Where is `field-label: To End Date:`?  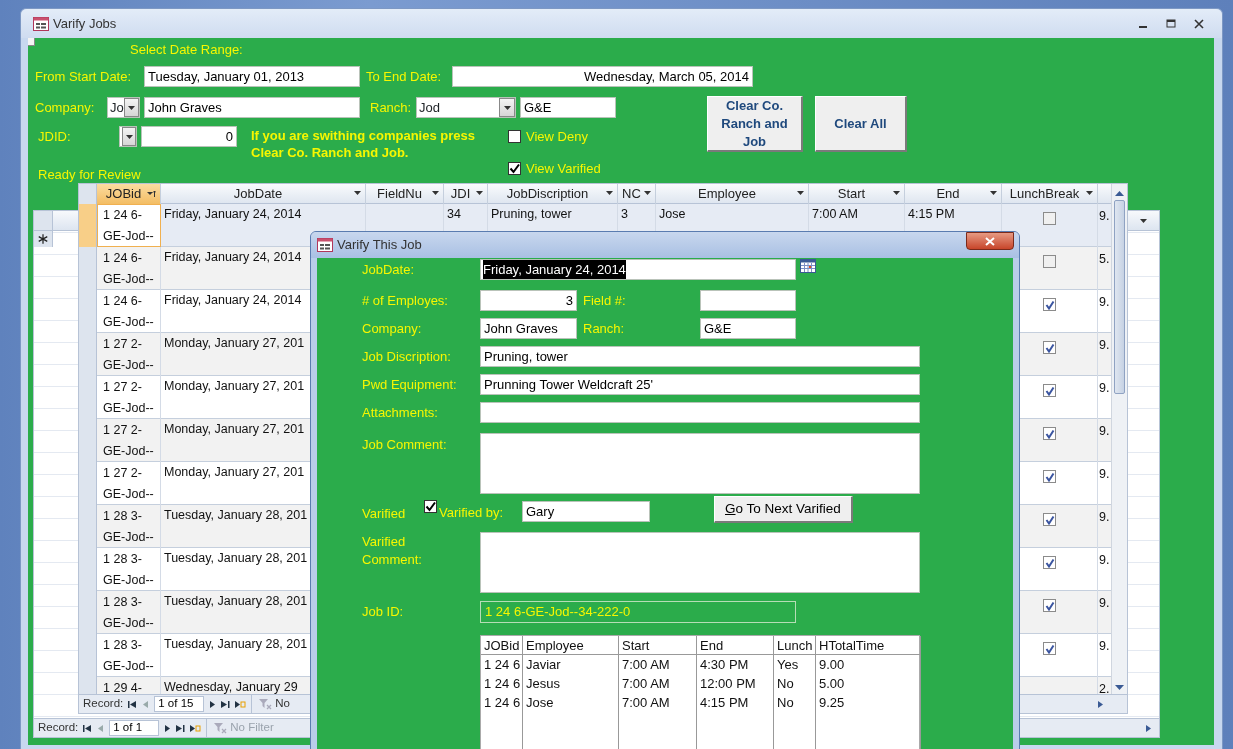 field-label: To End Date: is located at coordinates (404, 76).